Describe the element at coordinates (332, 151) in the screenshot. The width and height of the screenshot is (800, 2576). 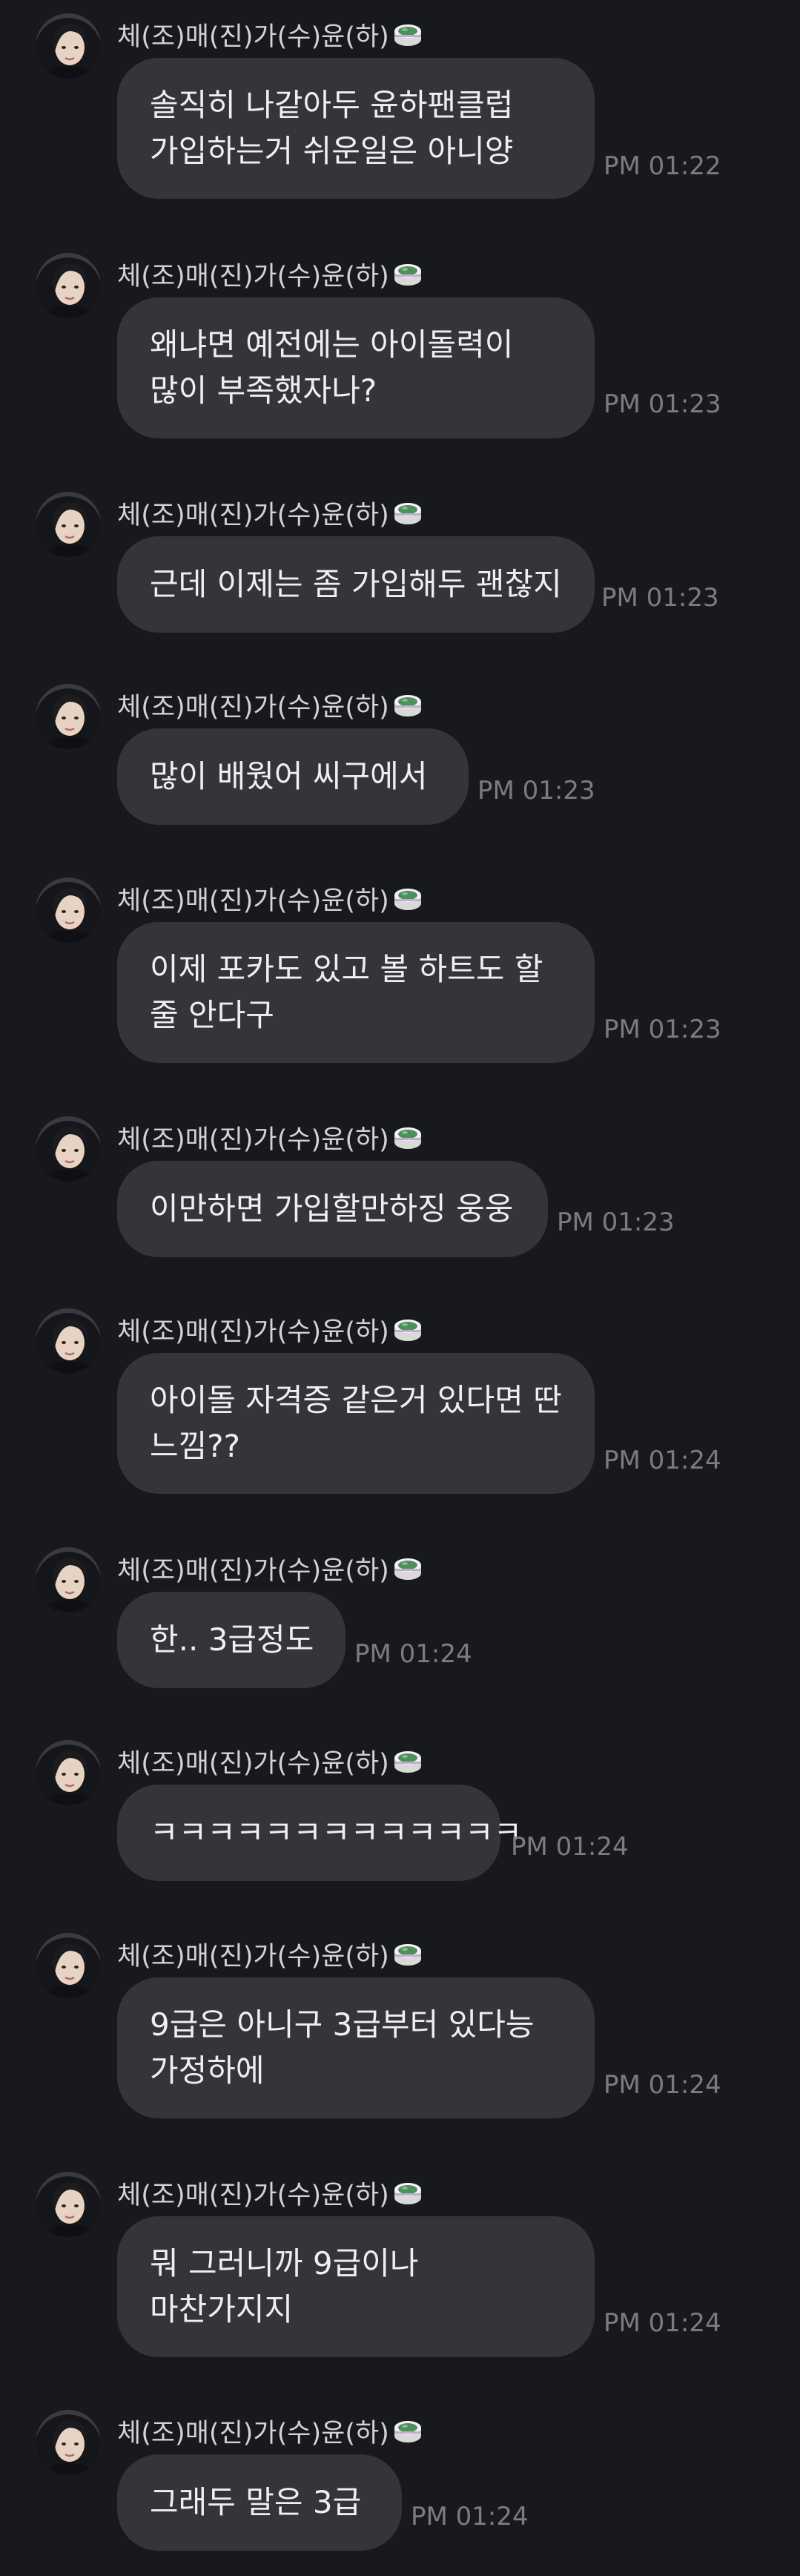
I see `message-text-line: 가입하는거 쉬운일은 아니양` at that location.